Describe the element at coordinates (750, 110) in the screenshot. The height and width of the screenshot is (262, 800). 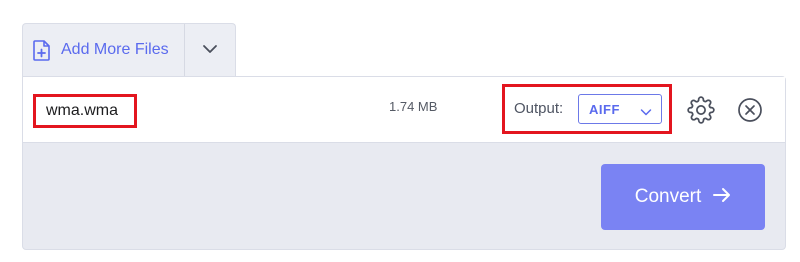
I see `close-circle-icon` at that location.